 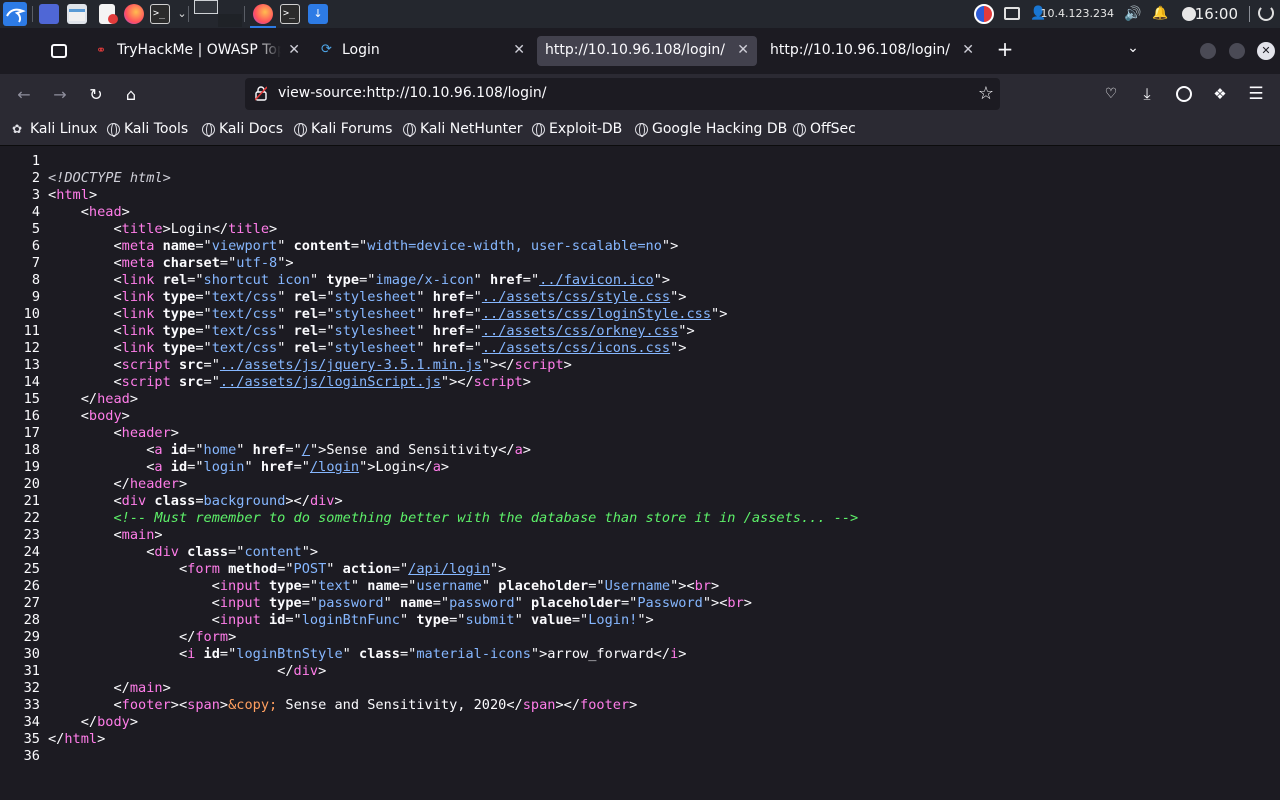 What do you see at coordinates (64, 129) in the screenshot?
I see `bookmark-label: Kali Linux` at bounding box center [64, 129].